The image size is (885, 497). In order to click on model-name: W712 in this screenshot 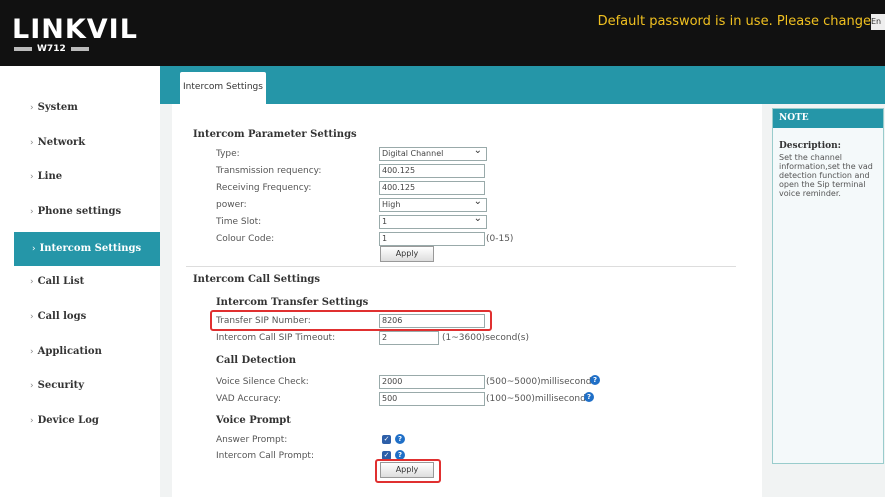, I will do `click(51, 49)`.